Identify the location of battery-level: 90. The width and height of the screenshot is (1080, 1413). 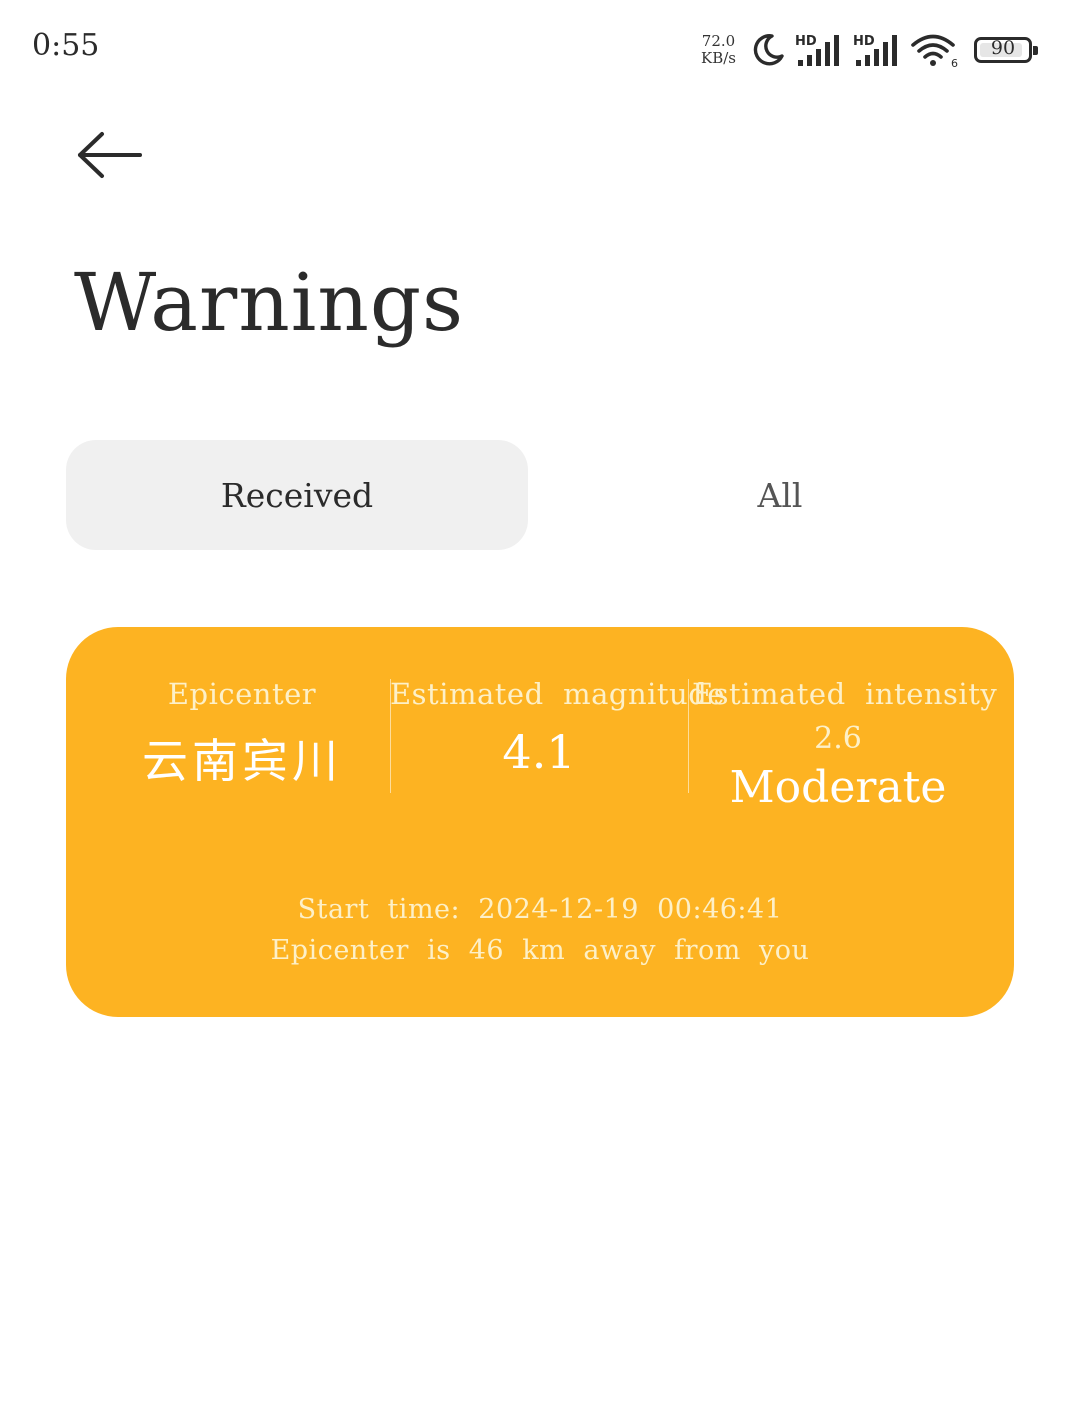
(1003, 48).